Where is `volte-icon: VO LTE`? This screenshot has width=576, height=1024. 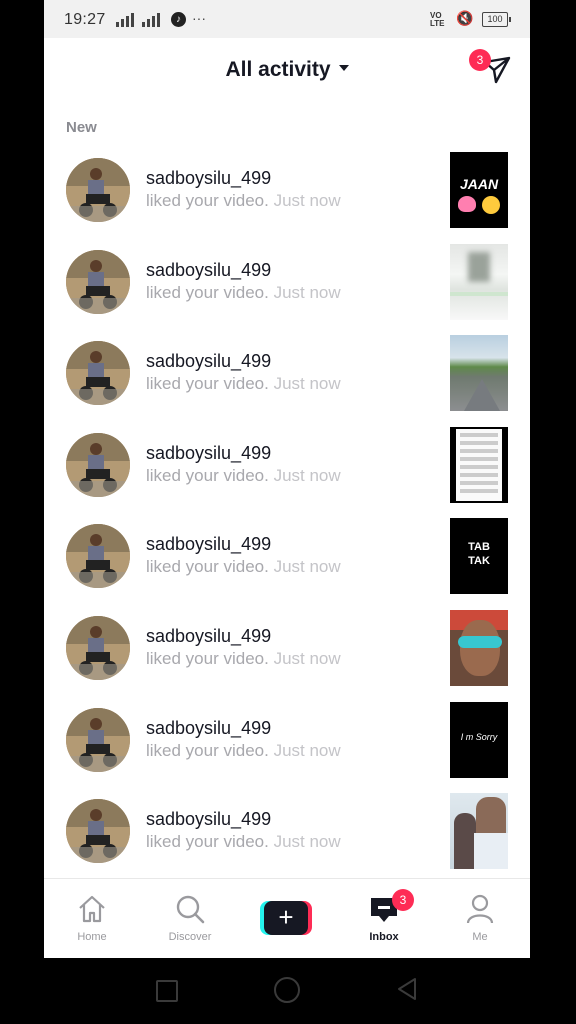 volte-icon: VO LTE is located at coordinates (437, 19).